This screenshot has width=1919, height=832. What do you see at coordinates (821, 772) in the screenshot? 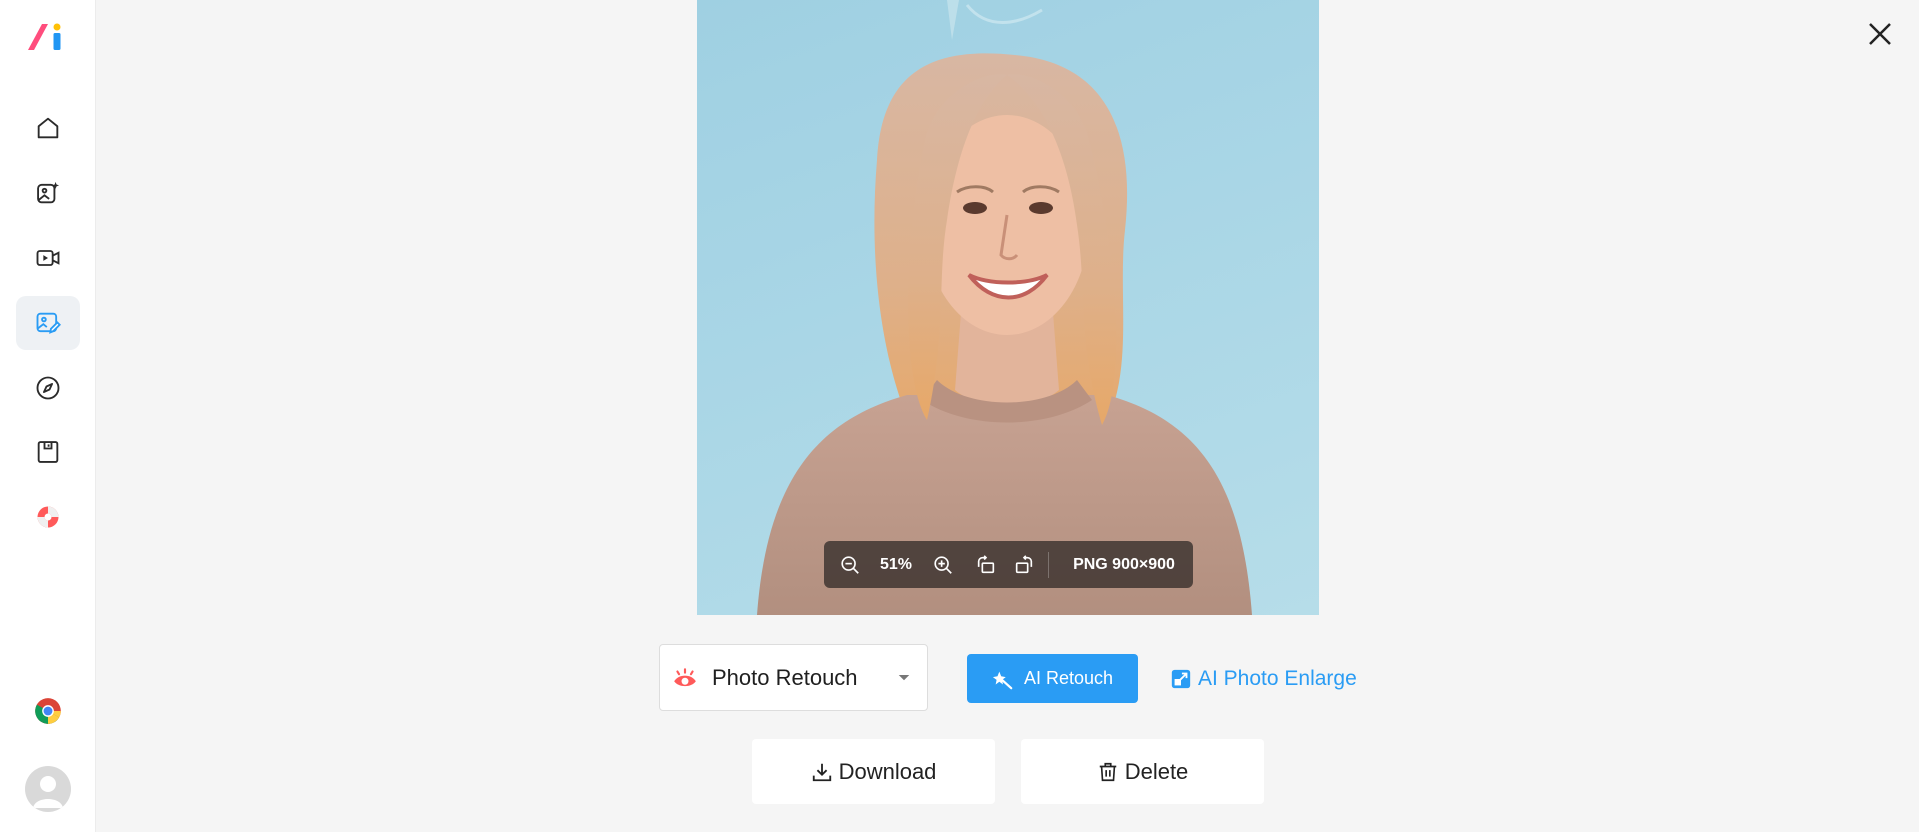
I see `download-icon` at bounding box center [821, 772].